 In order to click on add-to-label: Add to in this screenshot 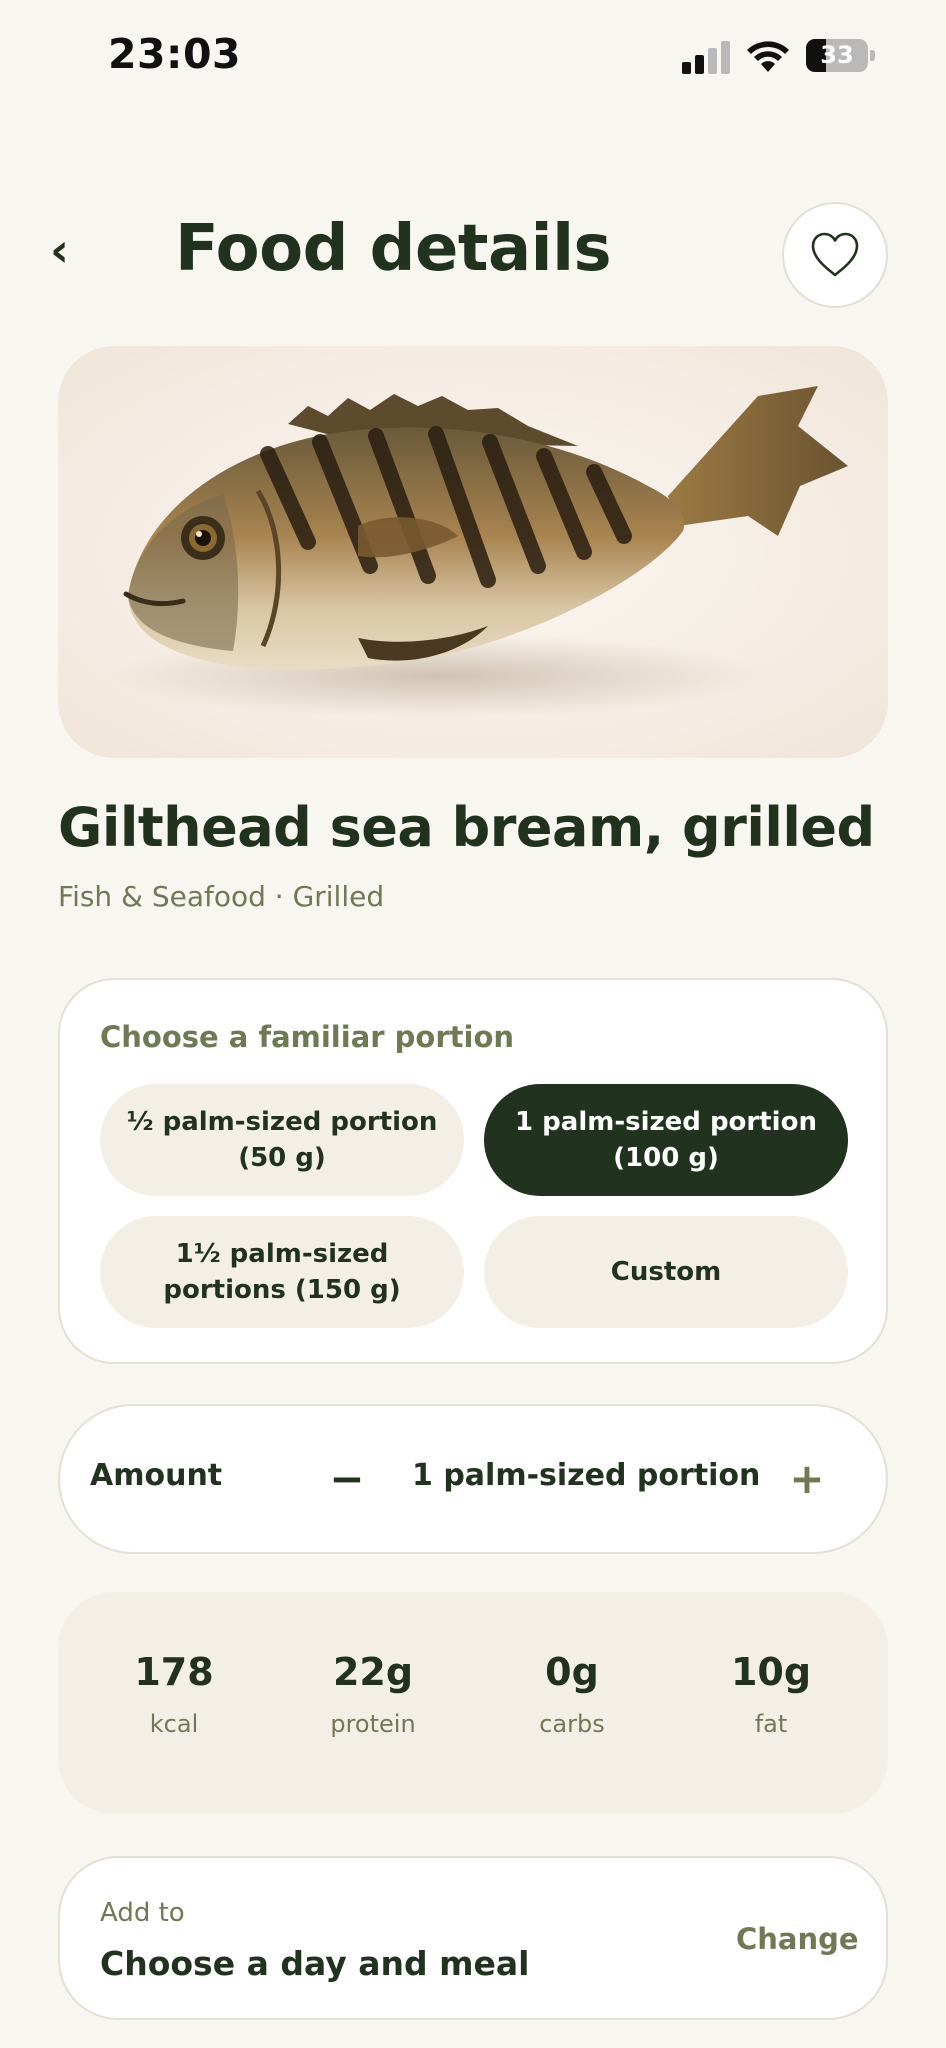, I will do `click(142, 1913)`.